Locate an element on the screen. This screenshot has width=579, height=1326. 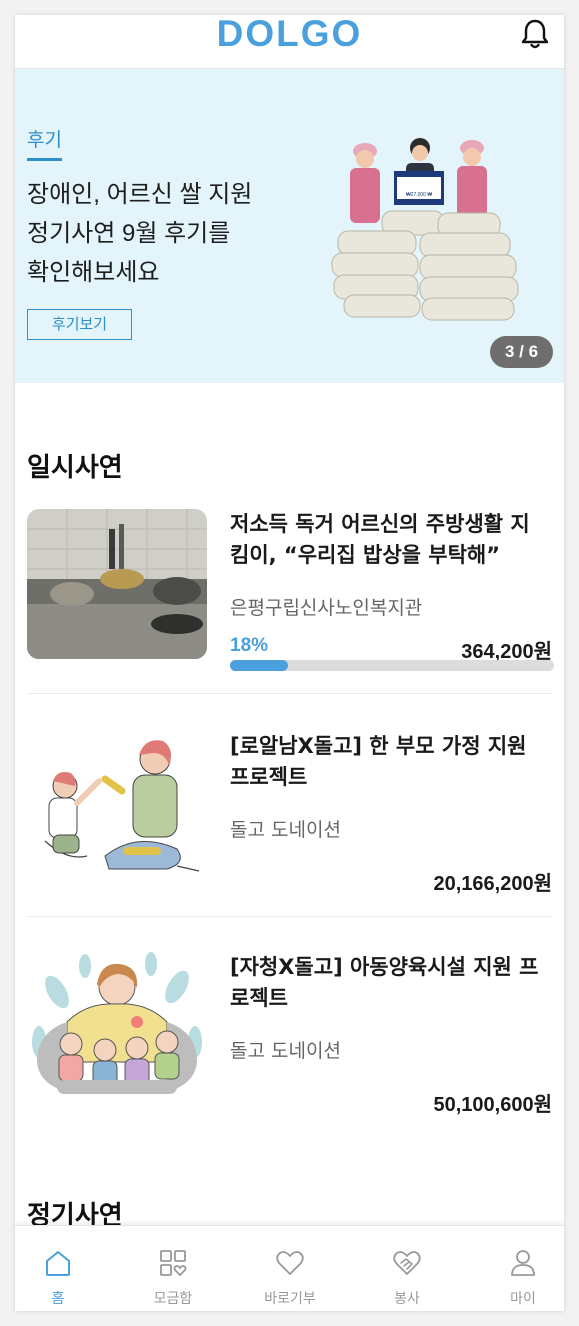
nav-my: 마이 is located at coordinates (518, 1268).